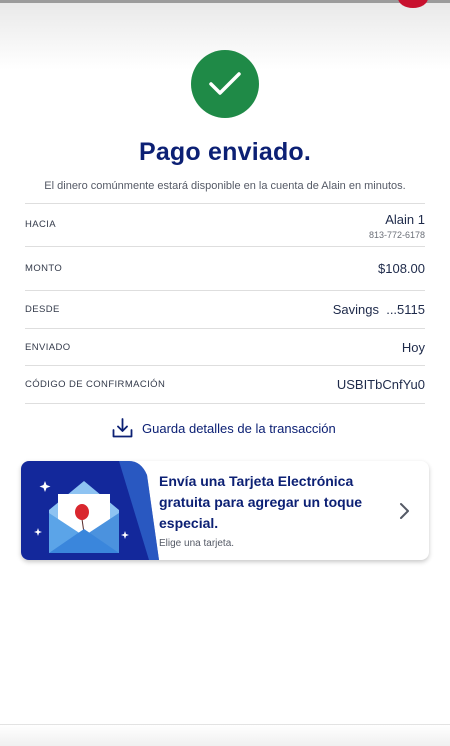 This screenshot has width=450, height=746. Describe the element at coordinates (225, 152) in the screenshot. I see `page-title: Pago enviado.` at that location.